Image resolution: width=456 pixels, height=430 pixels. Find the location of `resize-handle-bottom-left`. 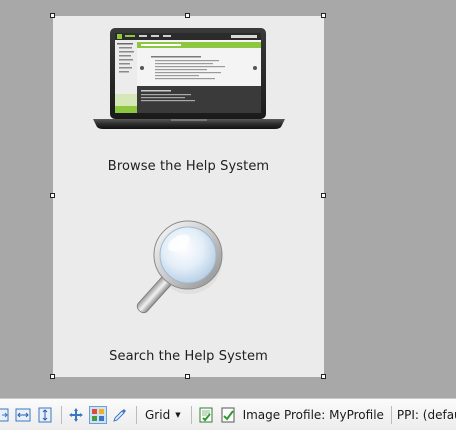

resize-handle-bottom-left is located at coordinates (52, 376).